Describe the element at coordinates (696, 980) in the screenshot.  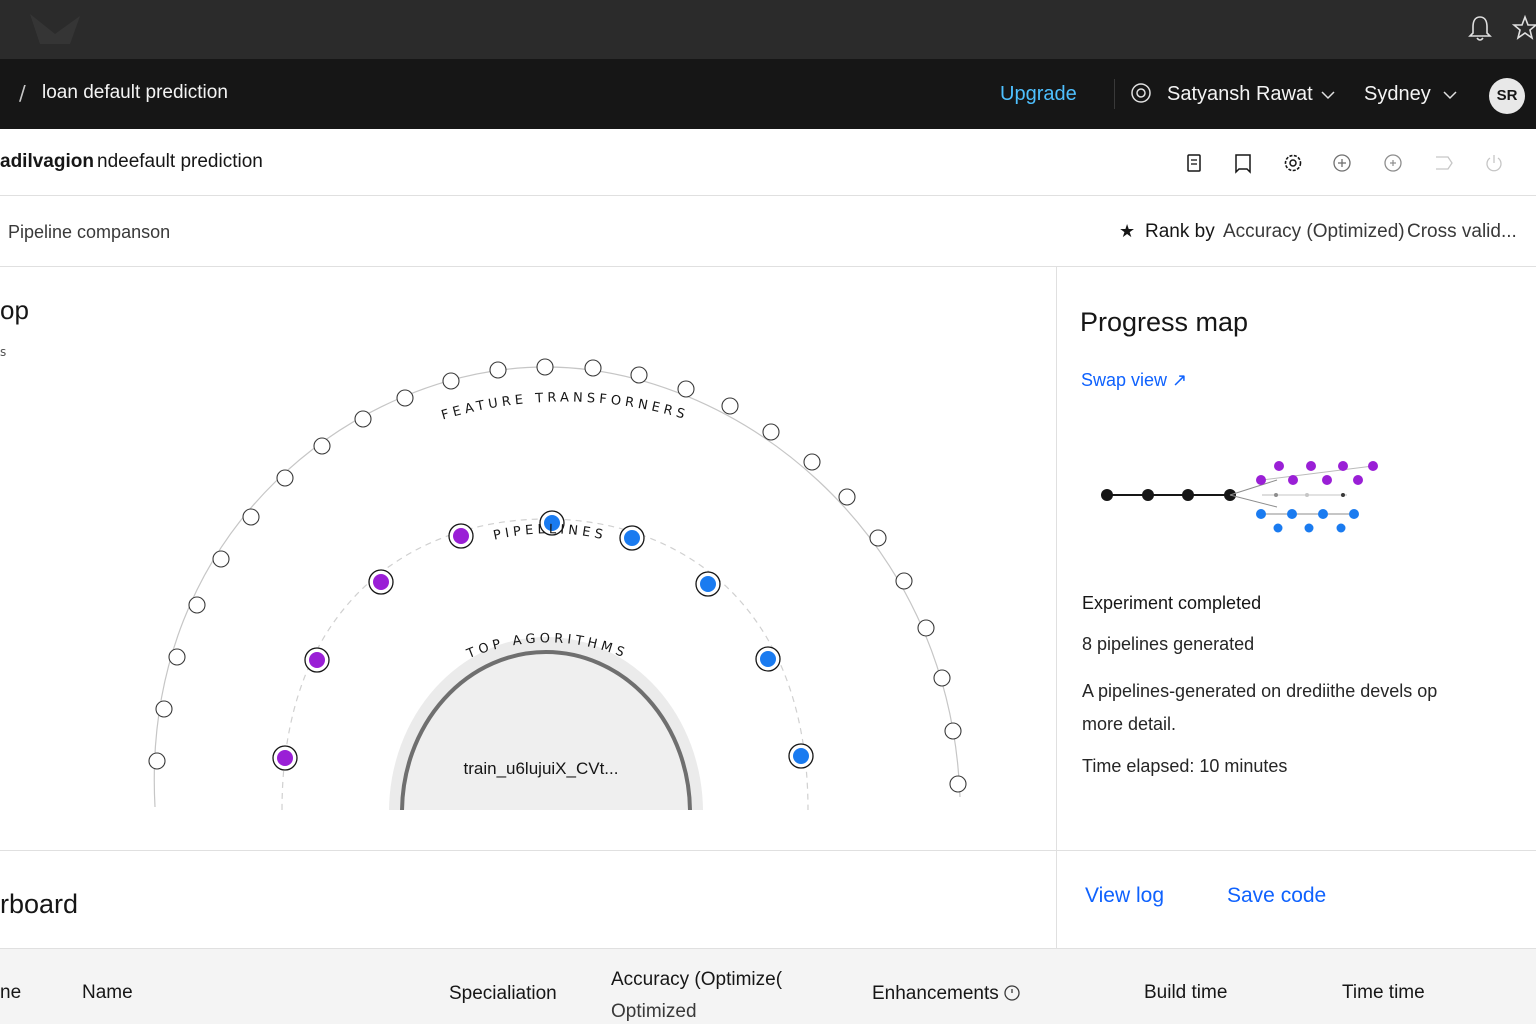
I see `column-header-accuracy: Accuracy (Optimize(` at that location.